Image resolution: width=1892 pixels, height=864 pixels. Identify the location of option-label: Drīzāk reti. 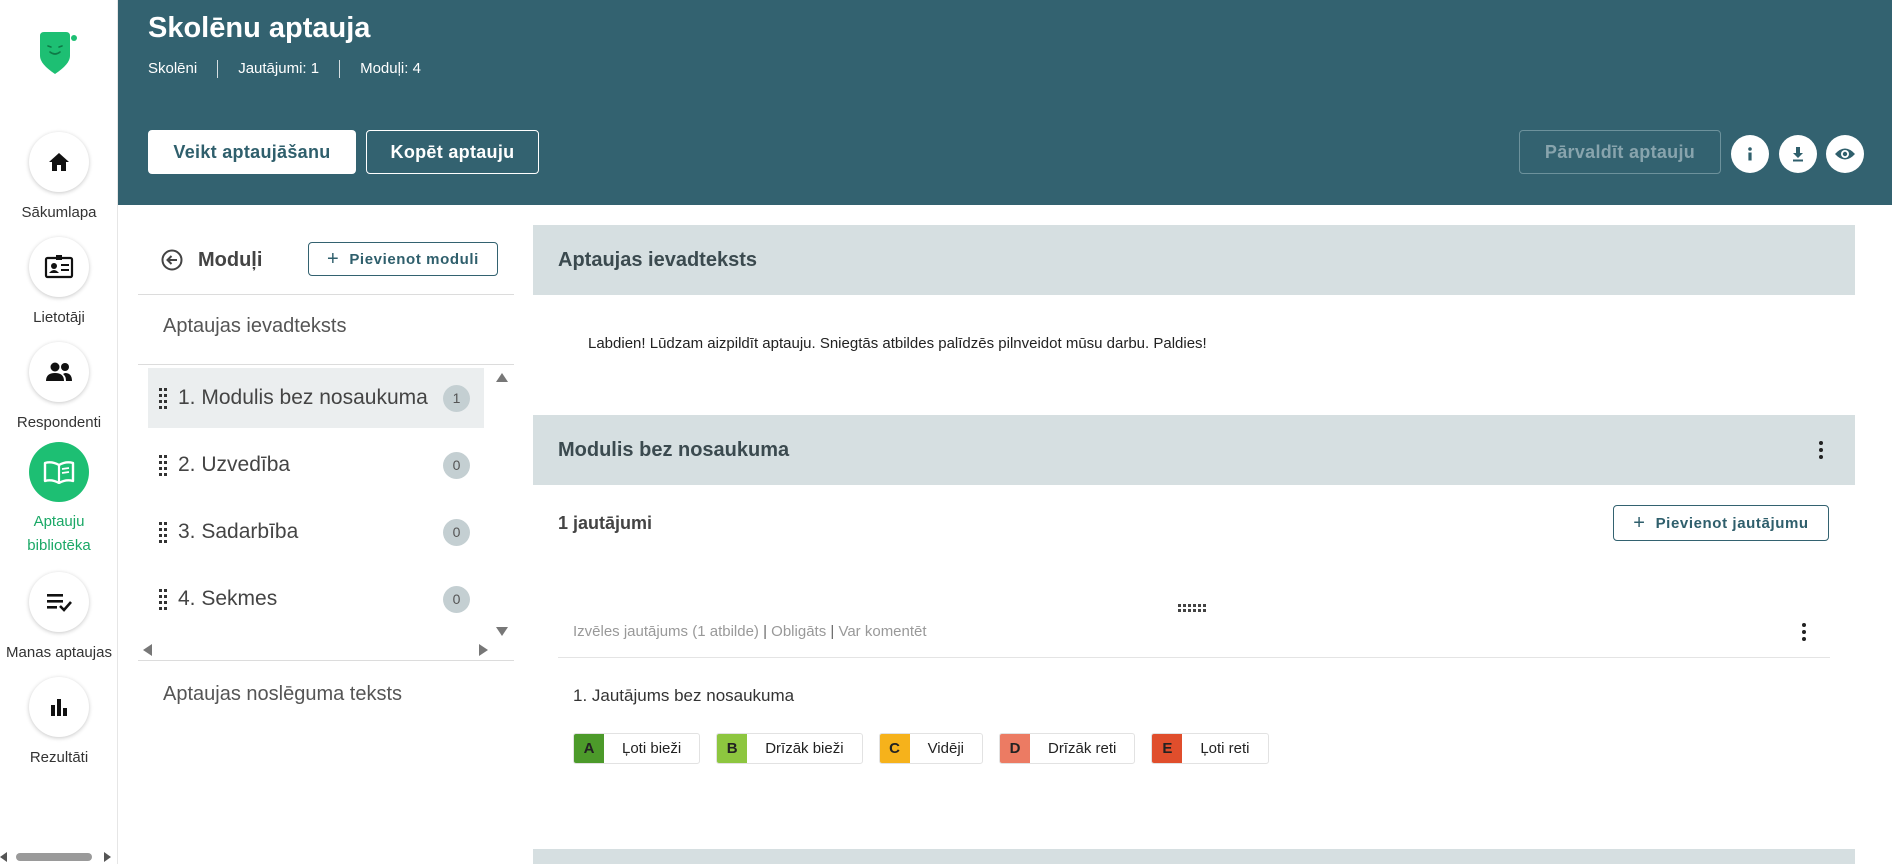
(1082, 748).